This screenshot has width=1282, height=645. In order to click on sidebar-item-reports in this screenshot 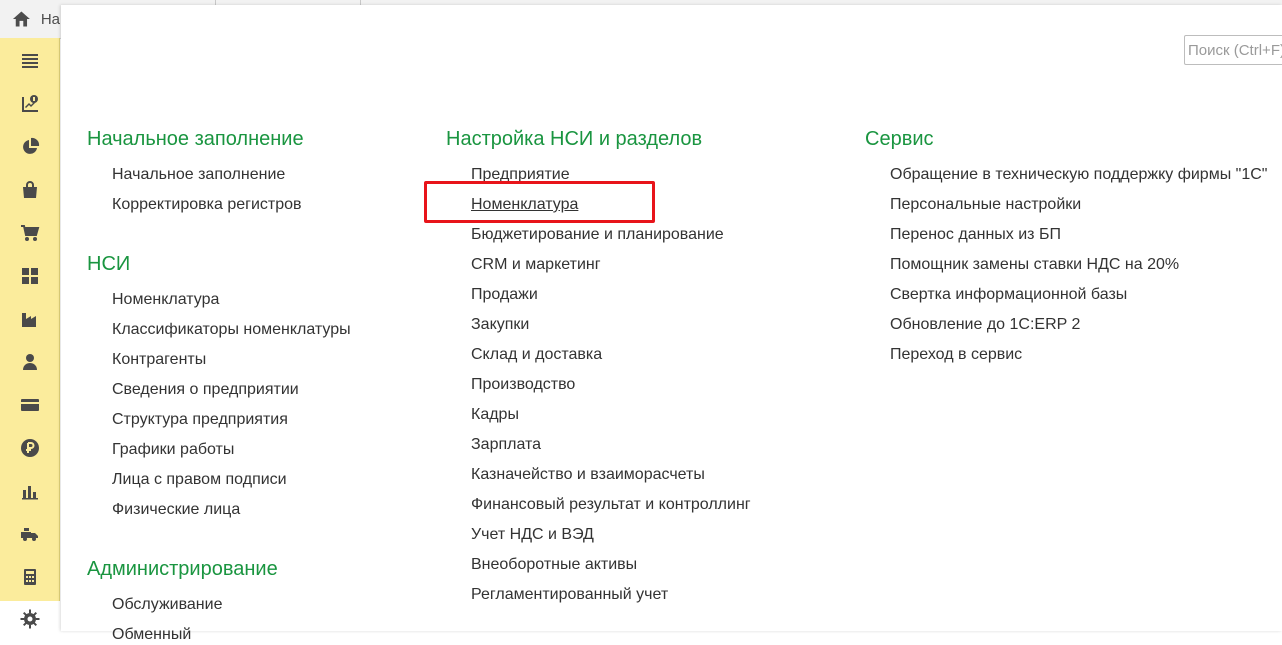, I will do `click(30, 491)`.